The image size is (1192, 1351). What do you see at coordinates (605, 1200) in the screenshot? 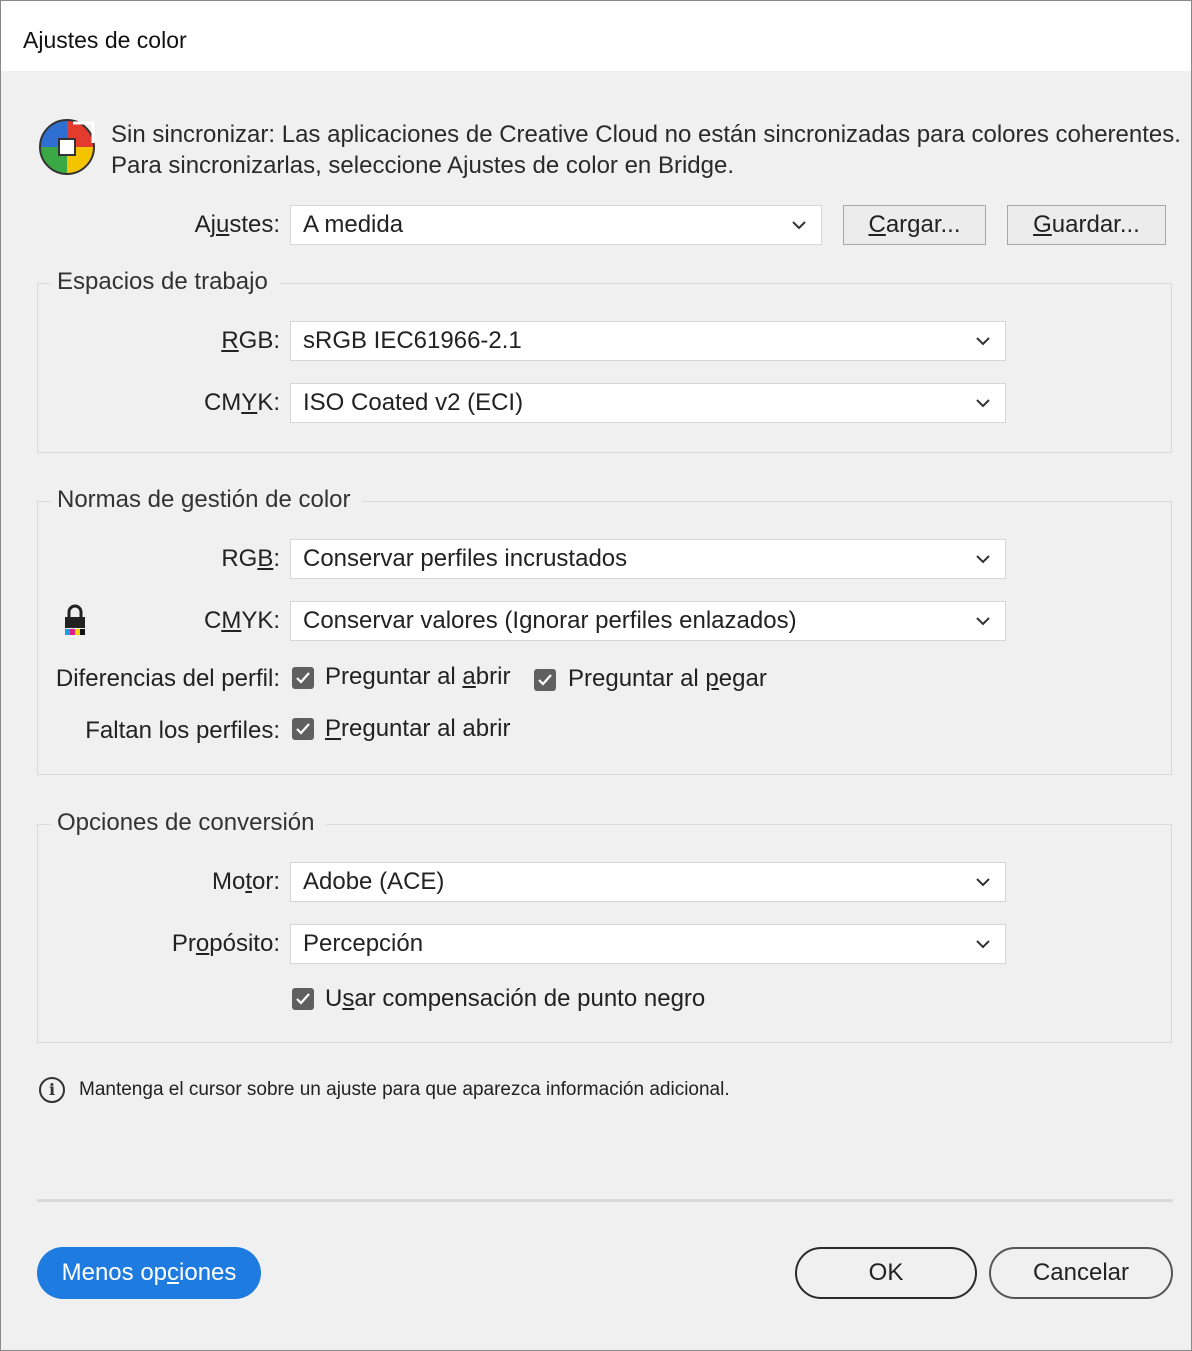
I see `footer-divider` at bounding box center [605, 1200].